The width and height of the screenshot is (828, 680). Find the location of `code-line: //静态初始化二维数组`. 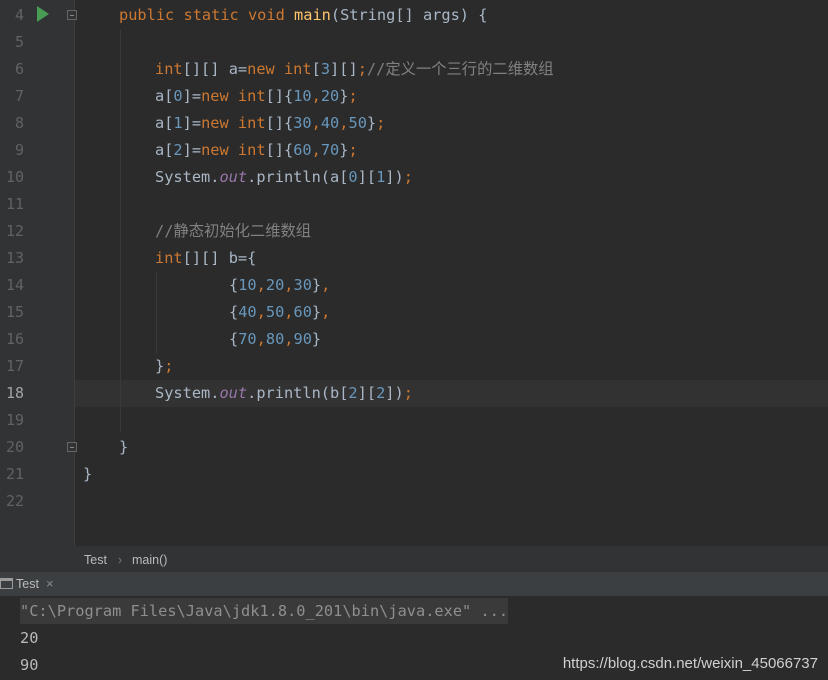

code-line: //静态初始化二维数组 is located at coordinates (233, 231).